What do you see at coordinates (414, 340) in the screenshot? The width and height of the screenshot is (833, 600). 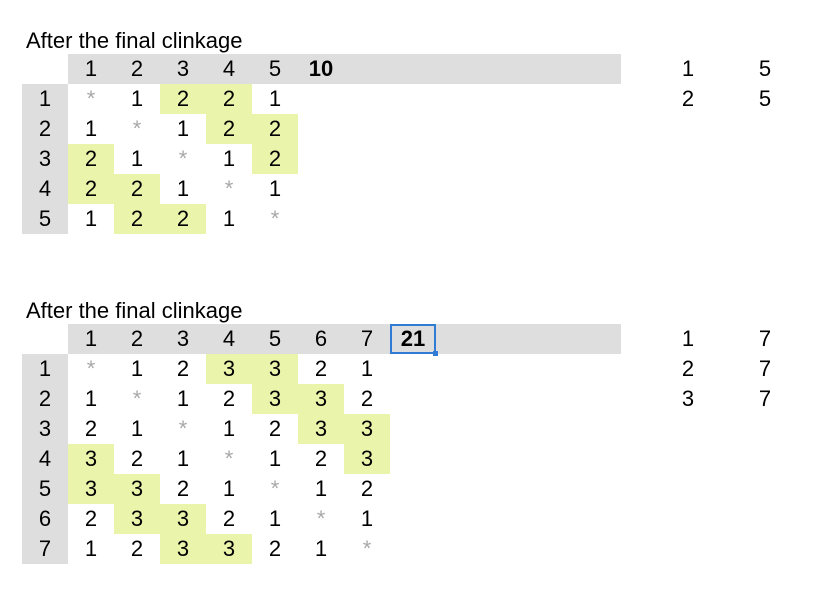 I see `total-cell: 21` at bounding box center [414, 340].